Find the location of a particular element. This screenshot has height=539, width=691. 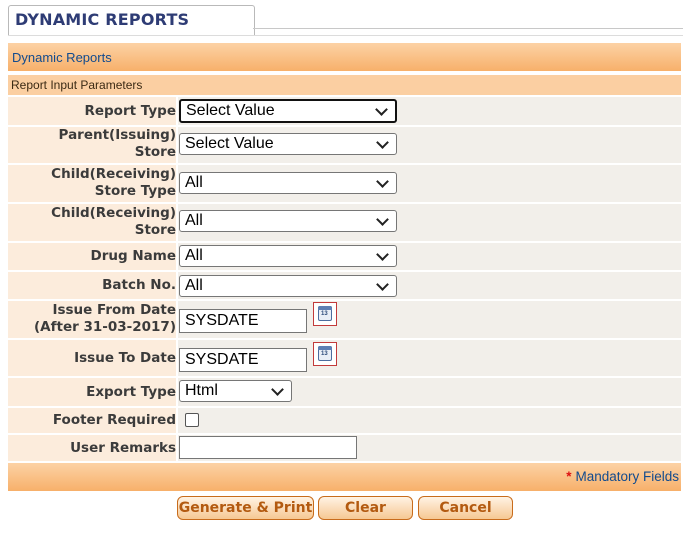

drug-name-label-cell: Drug Name is located at coordinates (92, 256).